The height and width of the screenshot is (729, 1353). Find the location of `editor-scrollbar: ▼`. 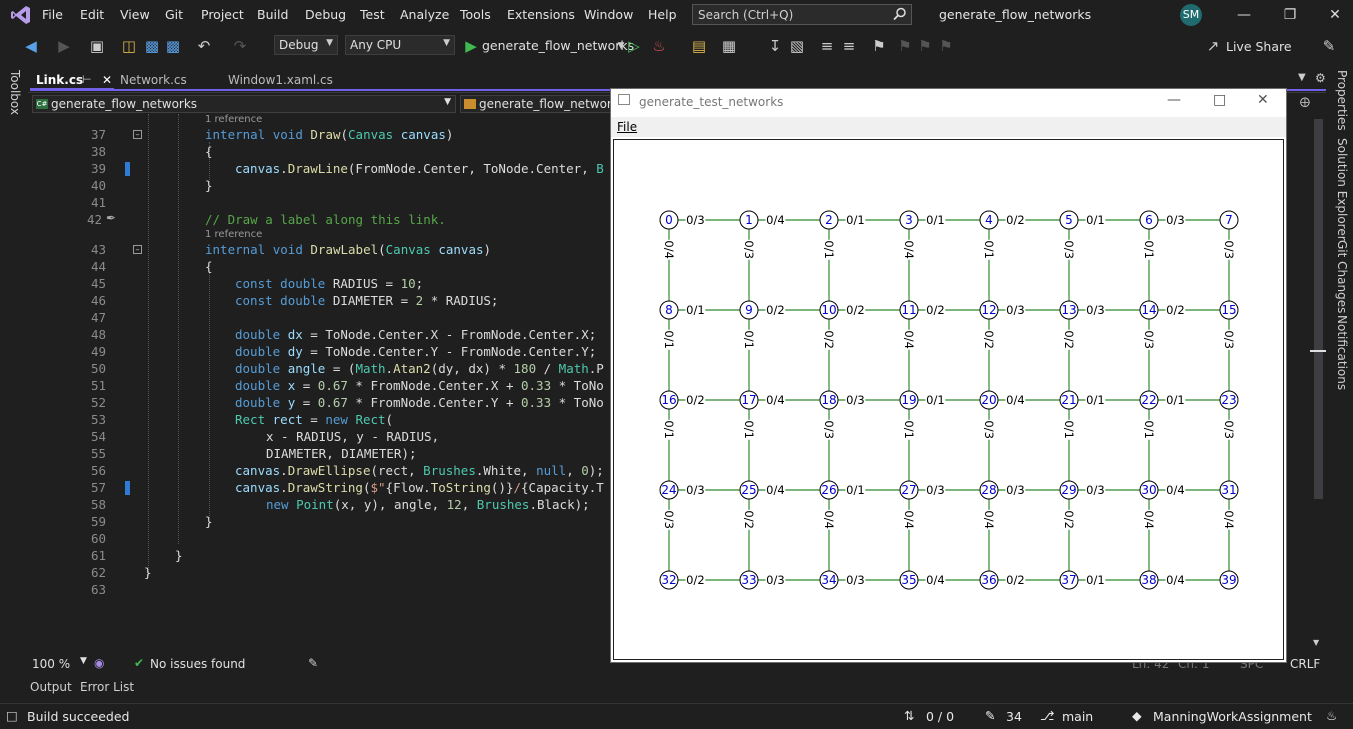

editor-scrollbar: ▼ is located at coordinates (1318, 384).